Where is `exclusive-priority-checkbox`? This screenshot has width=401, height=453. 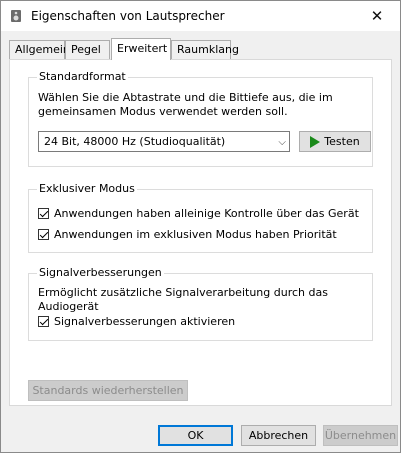 exclusive-priority-checkbox is located at coordinates (43, 234).